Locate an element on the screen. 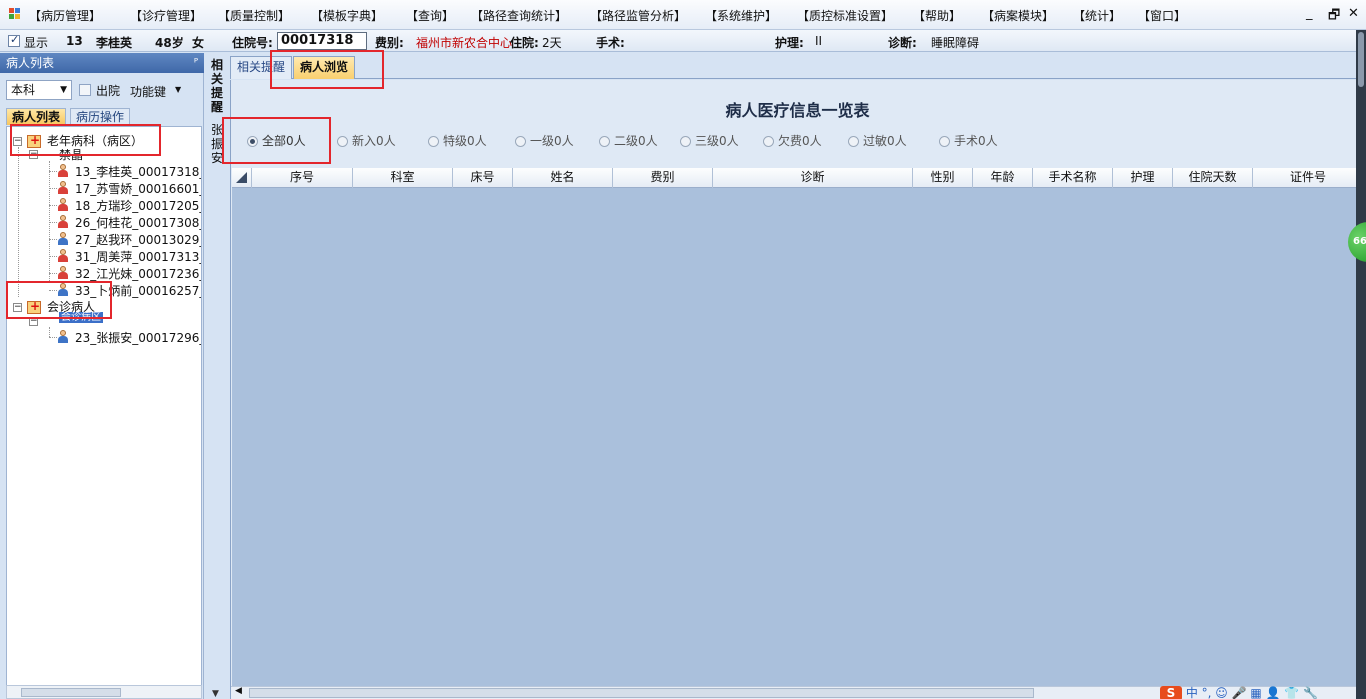 The height and width of the screenshot is (699, 1366). main-tab-strip: 相关提醒 病人浏览 is located at coordinates (793, 66).